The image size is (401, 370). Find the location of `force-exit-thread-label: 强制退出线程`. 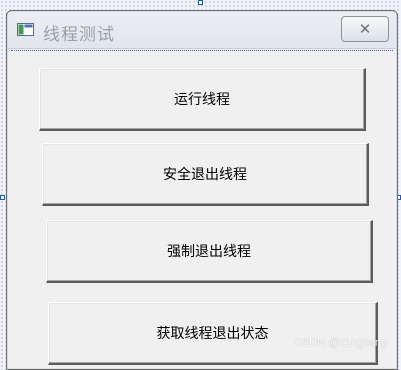

force-exit-thread-label: 强制退出线程 is located at coordinates (209, 252).